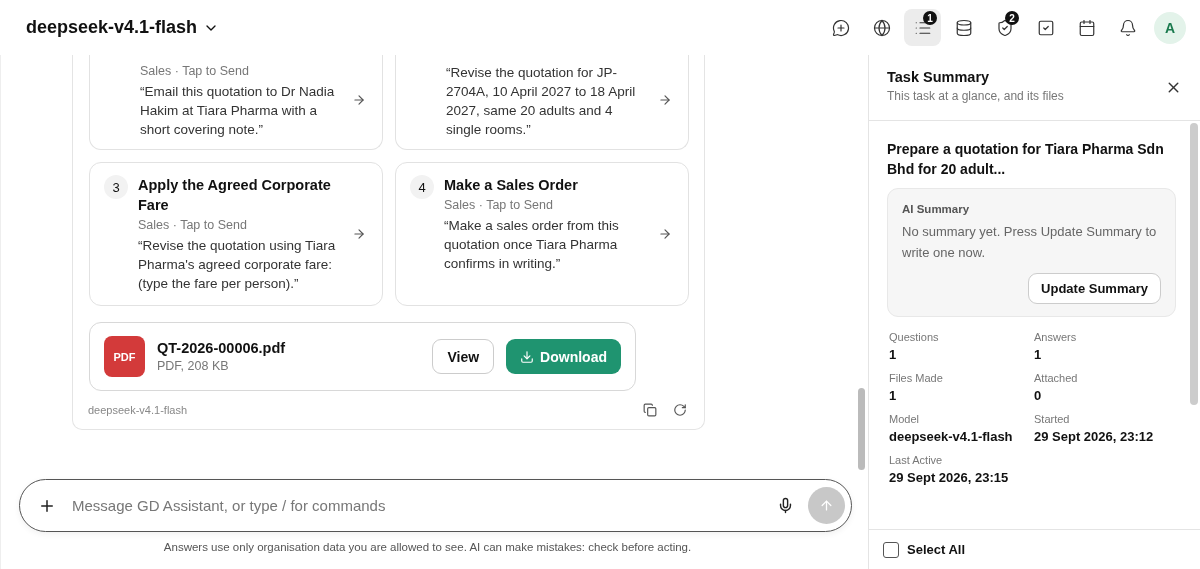  What do you see at coordinates (1094, 436) in the screenshot?
I see `stat-value: 29 Sept 2026, 23:12` at bounding box center [1094, 436].